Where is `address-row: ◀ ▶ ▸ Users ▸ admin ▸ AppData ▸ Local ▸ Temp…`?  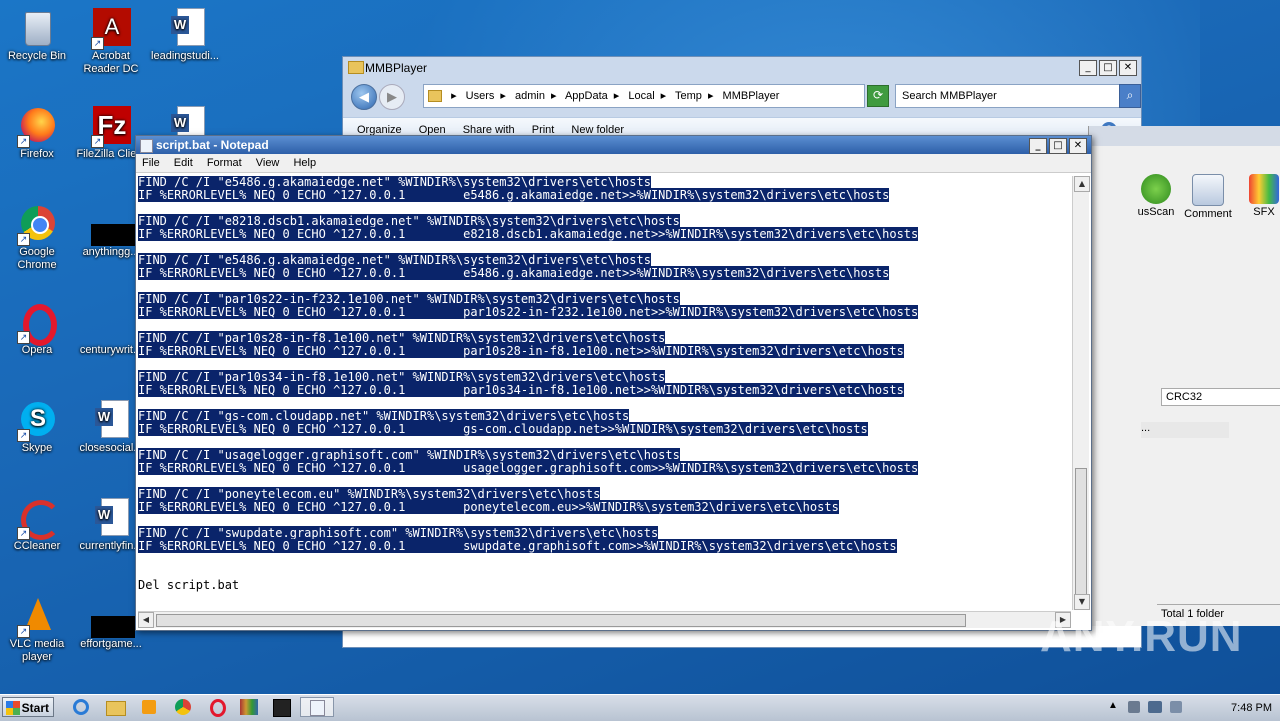
address-row: ◀ ▶ ▸ Users ▸ admin ▸ AppData ▸ Local ▸ Temp… is located at coordinates (744, 96).